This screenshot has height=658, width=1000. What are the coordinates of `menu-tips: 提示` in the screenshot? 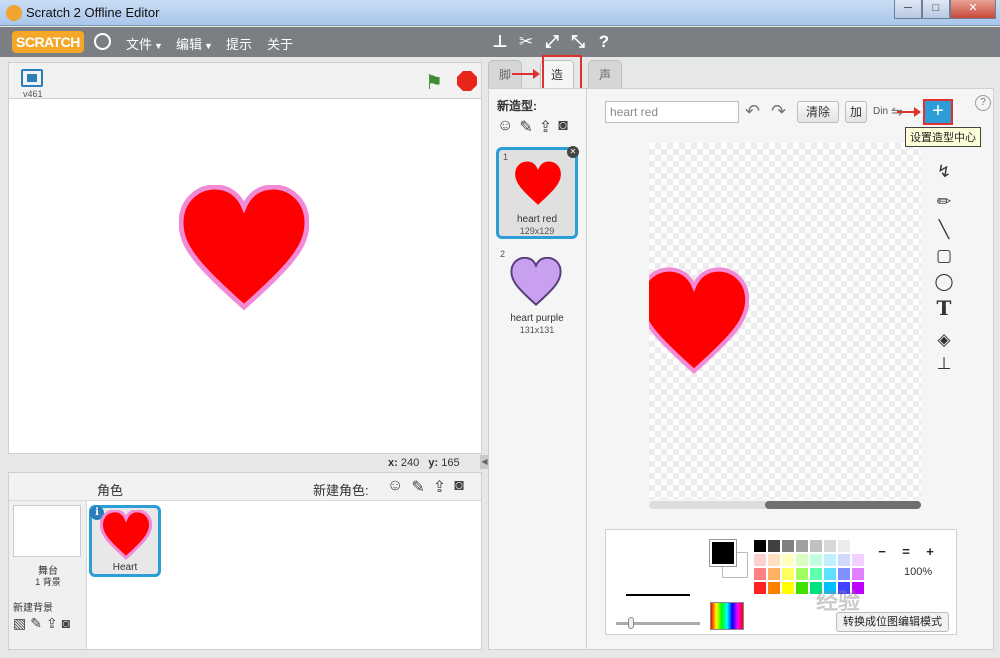 It's located at (239, 43).